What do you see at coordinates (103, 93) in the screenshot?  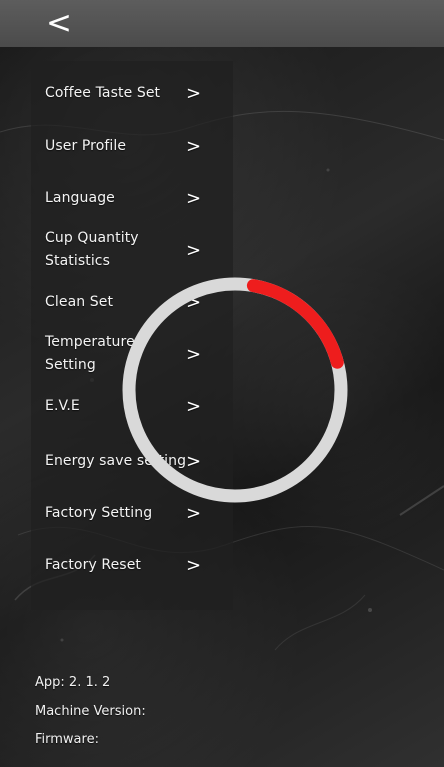 I see `menu-item-label: Coffee Taste Set` at bounding box center [103, 93].